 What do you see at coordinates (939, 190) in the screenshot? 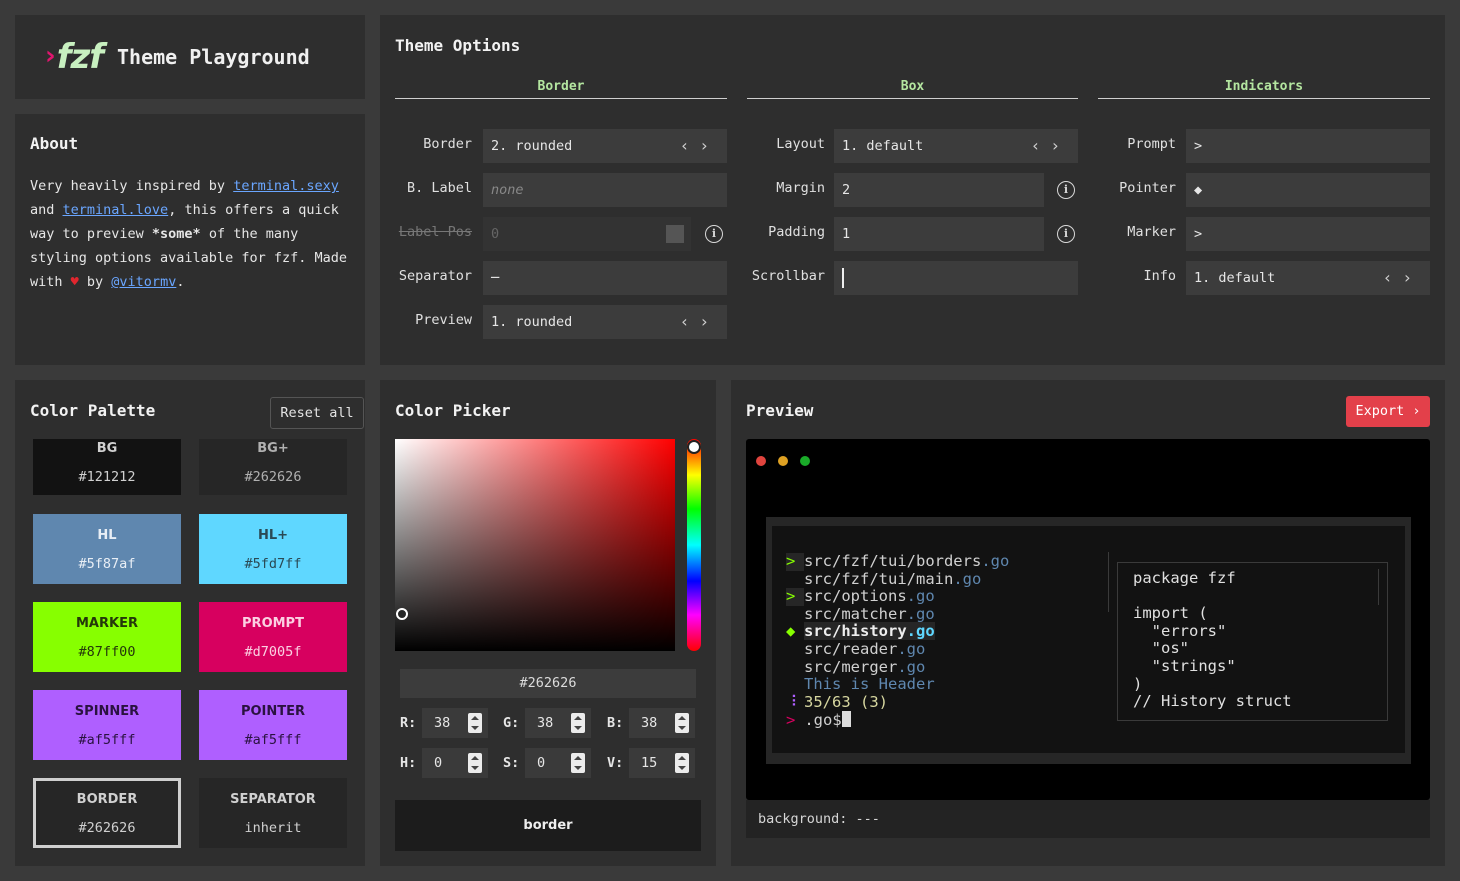
I see `margin-input: 2` at bounding box center [939, 190].